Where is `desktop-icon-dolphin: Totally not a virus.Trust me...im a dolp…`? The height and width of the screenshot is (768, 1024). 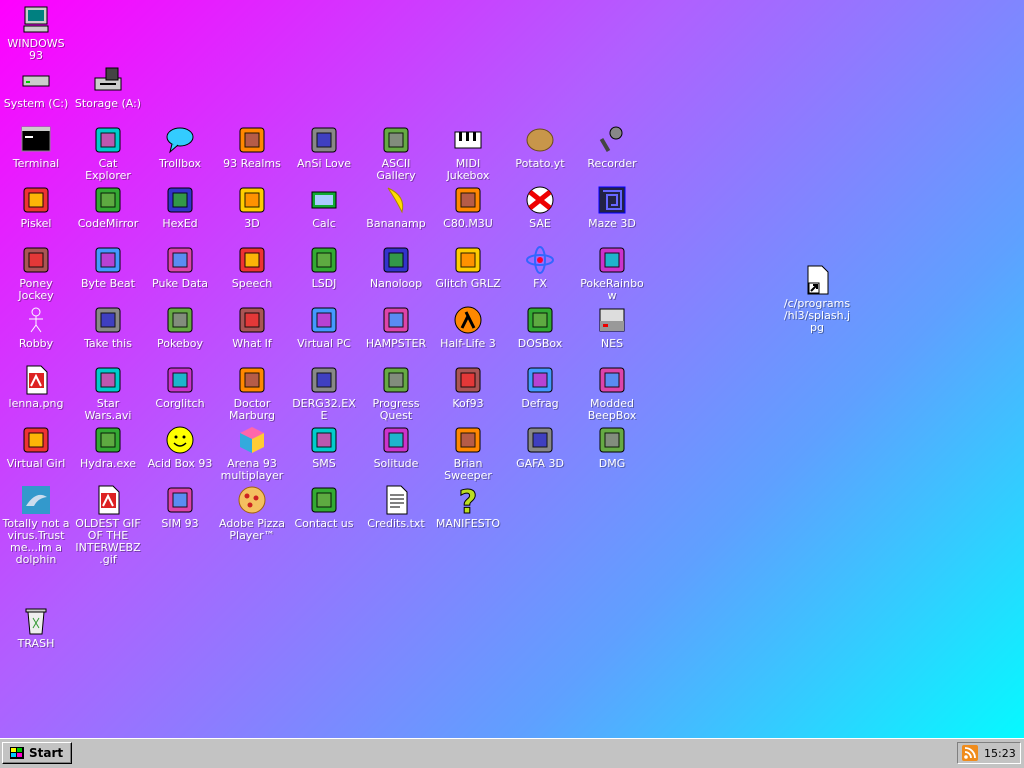 desktop-icon-dolphin: Totally not a virus.Trust me...im a dolp… is located at coordinates (36, 525).